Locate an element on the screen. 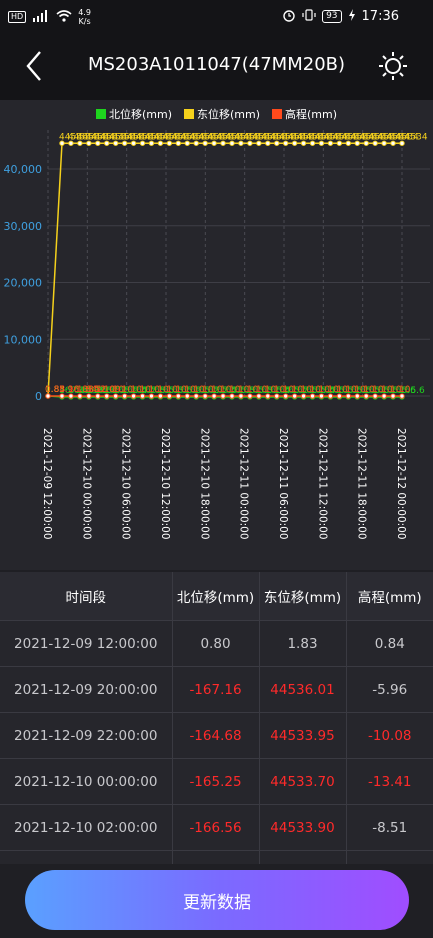 The image size is (433, 938). x-tick-label: 2021-12-10 00:00:00 is located at coordinates (86, 484).